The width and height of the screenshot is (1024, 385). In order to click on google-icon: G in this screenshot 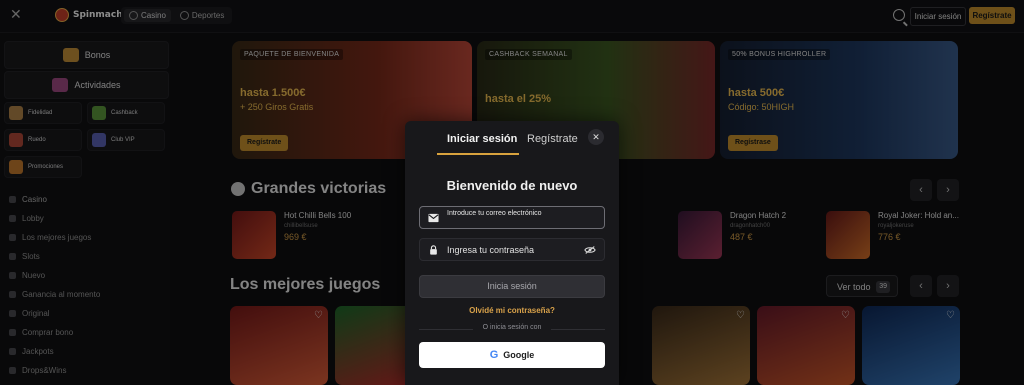, I will do `click(494, 355)`.